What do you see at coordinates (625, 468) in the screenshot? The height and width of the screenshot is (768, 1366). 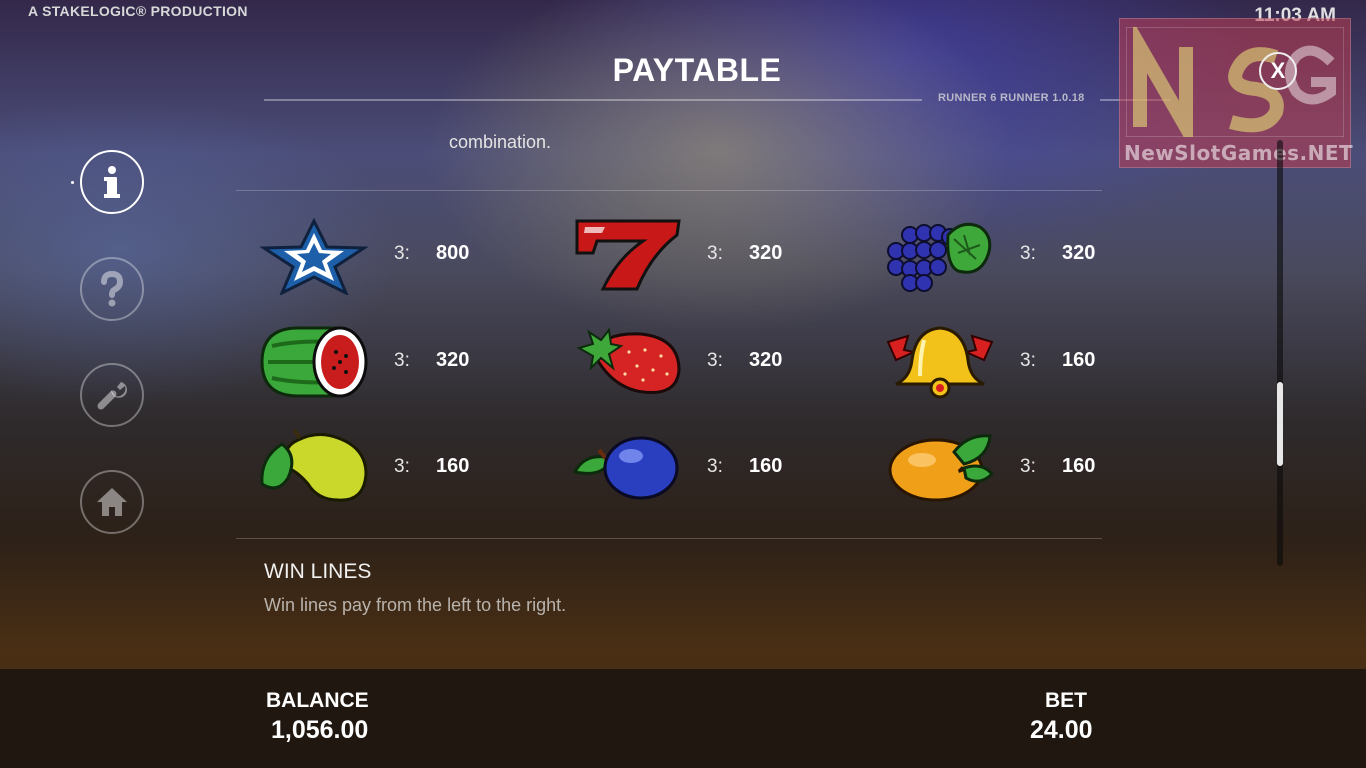 I see `plum-icon` at bounding box center [625, 468].